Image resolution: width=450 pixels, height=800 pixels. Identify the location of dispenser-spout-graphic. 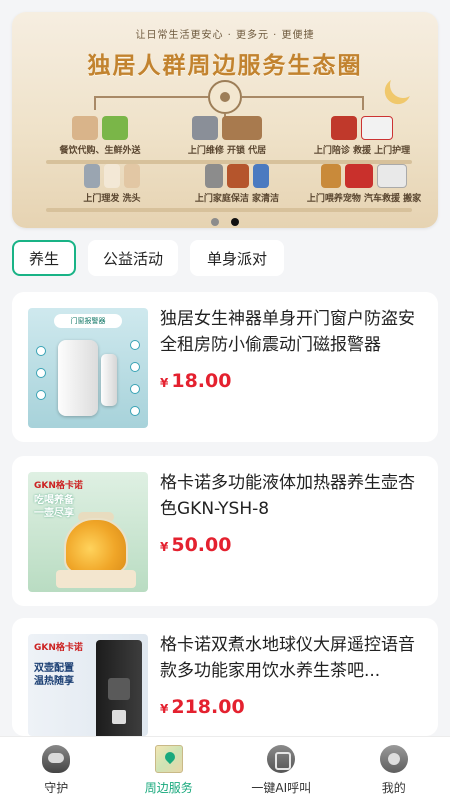
(119, 689).